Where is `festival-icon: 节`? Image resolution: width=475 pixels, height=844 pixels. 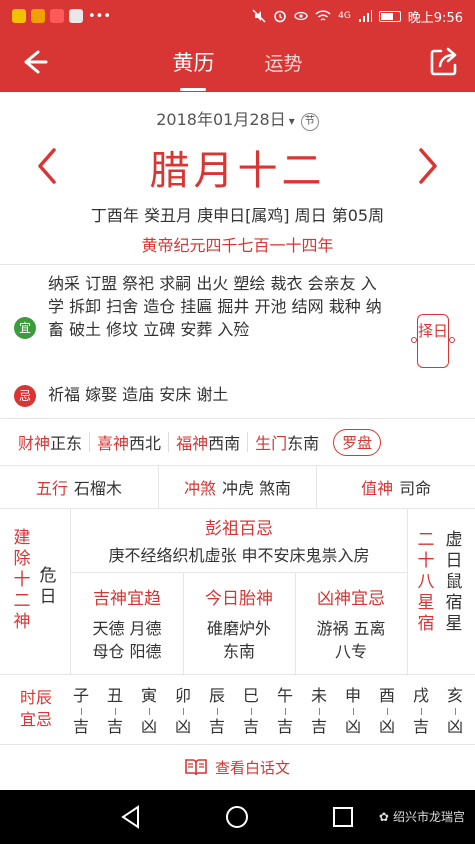 festival-icon: 节 is located at coordinates (309, 122).